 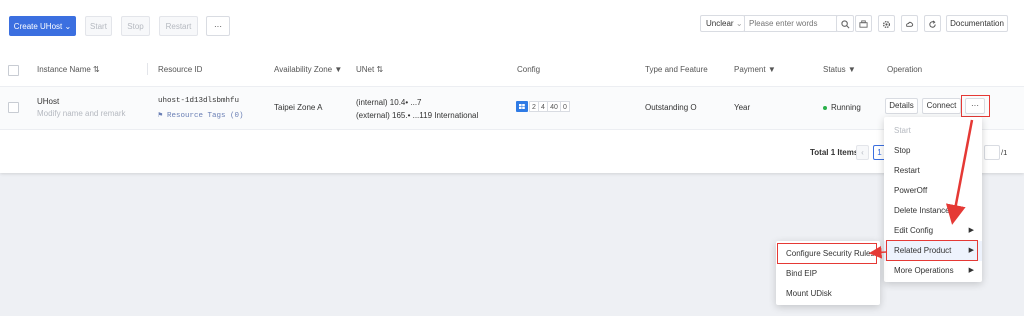 I want to click on config-disk: 40, so click(x=554, y=106).